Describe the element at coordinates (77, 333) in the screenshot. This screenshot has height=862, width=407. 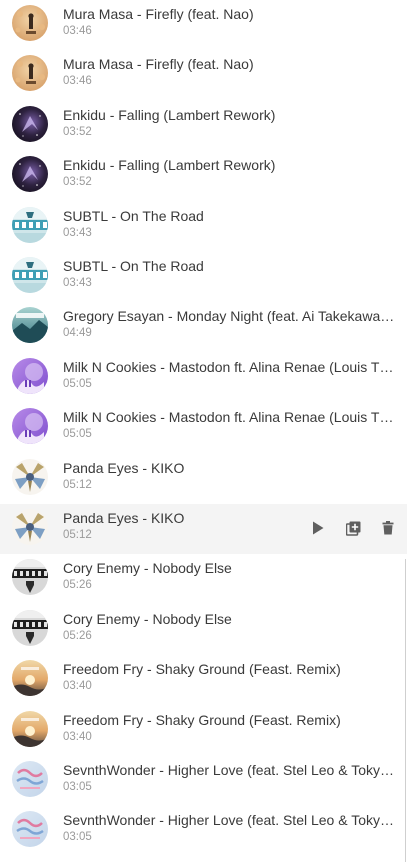
I see `track-duration: 04:49` at that location.